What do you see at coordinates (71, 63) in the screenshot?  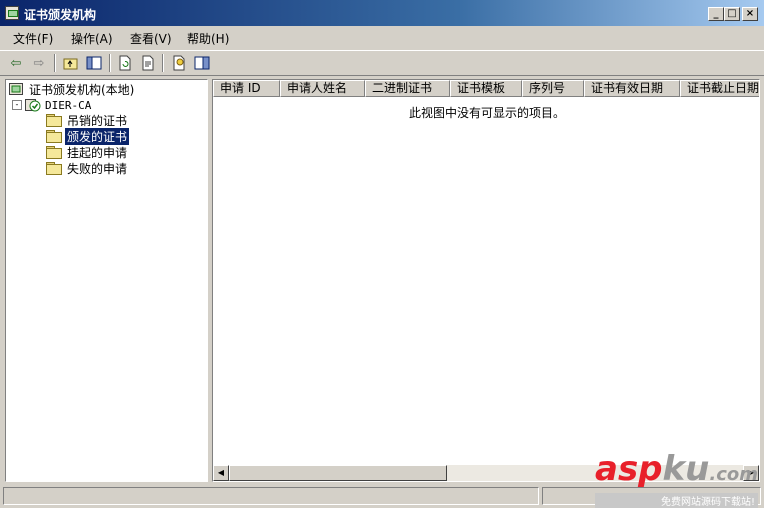 I see `up-level-icon` at bounding box center [71, 63].